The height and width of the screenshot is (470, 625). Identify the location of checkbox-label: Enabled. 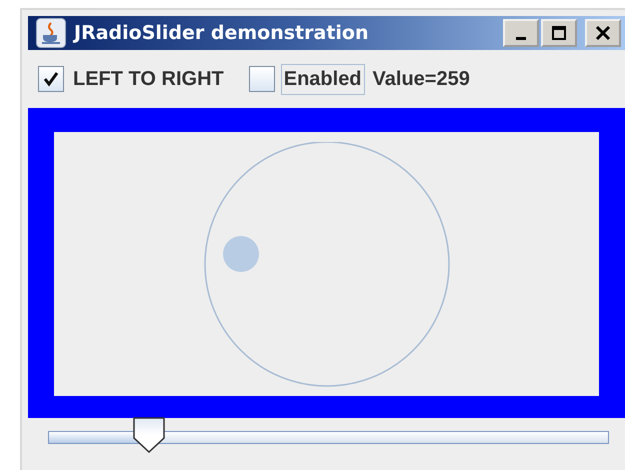
(322, 79).